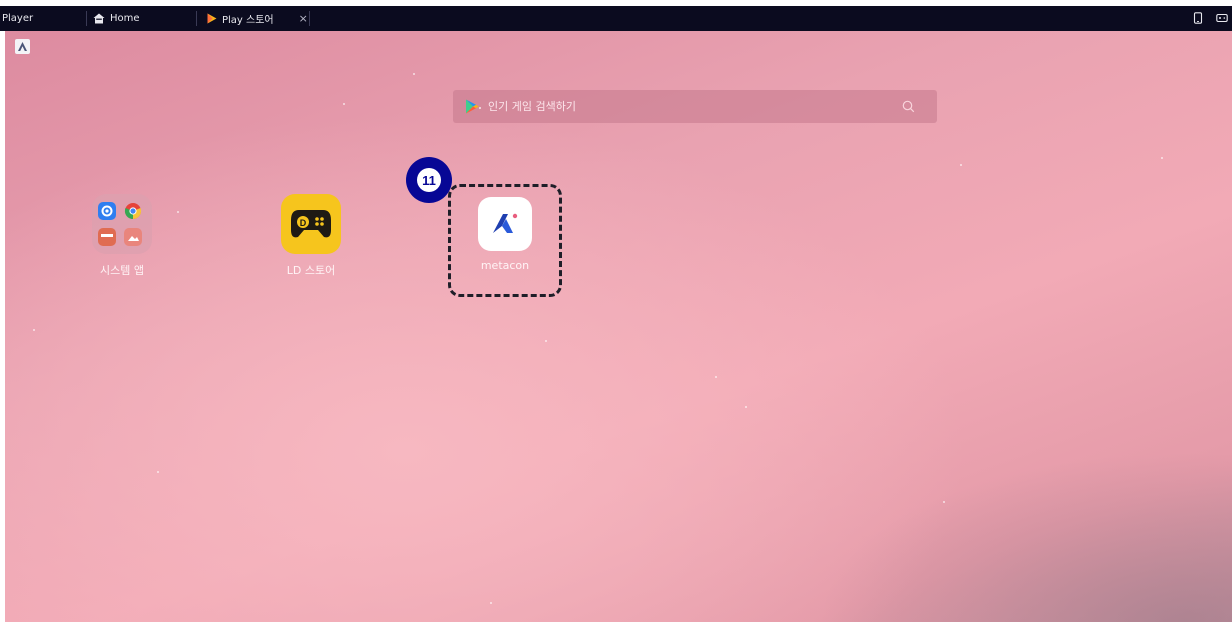 This screenshot has width=1232, height=622. What do you see at coordinates (248, 20) in the screenshot?
I see `tab-play-store-label: Play 스토어` at bounding box center [248, 20].